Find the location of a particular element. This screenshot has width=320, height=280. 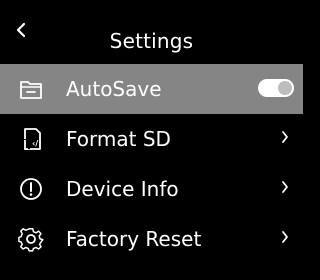

toggle-knob is located at coordinates (285, 88).